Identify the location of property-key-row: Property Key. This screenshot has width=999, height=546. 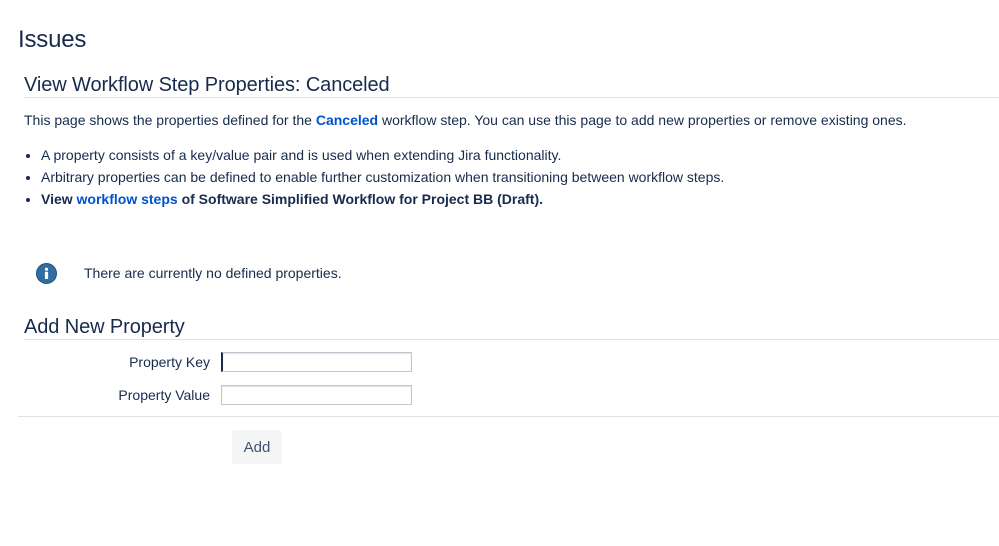
(206, 362).